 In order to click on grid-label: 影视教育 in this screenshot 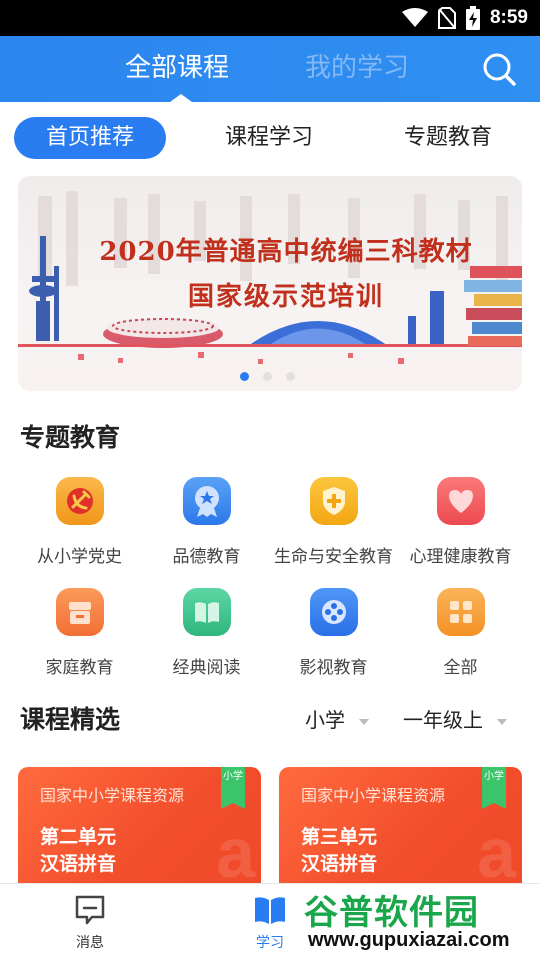, I will do `click(333, 668)`.